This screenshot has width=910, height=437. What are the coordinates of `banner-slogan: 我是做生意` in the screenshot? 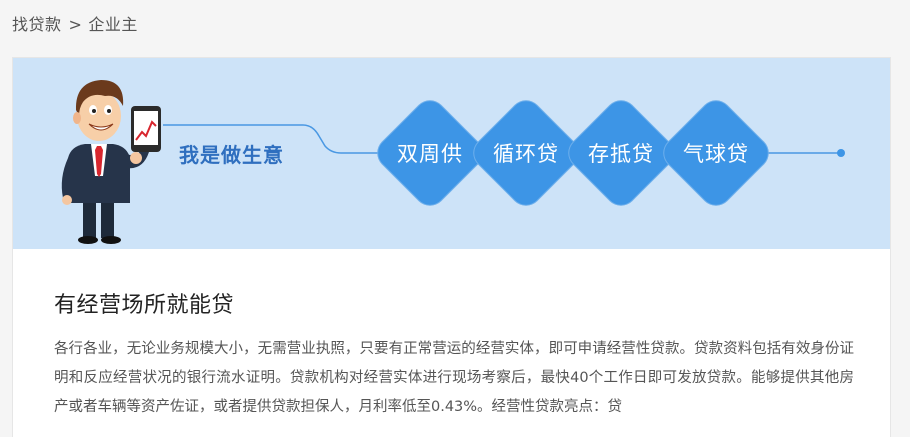 It's located at (231, 155).